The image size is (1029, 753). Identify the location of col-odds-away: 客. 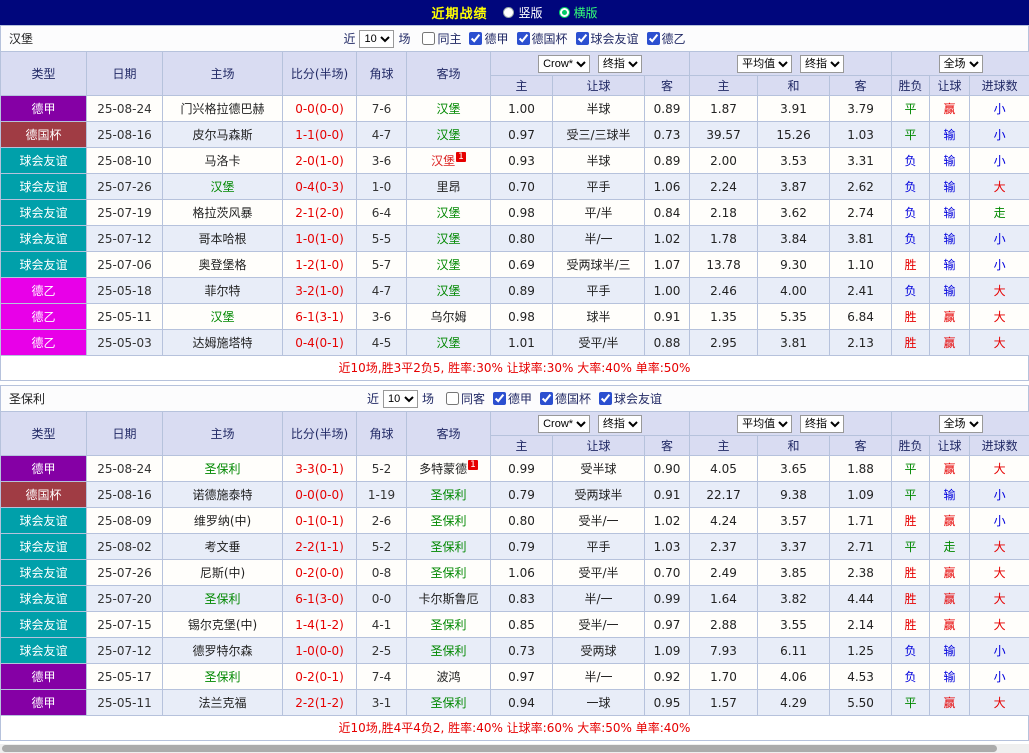
(667, 86).